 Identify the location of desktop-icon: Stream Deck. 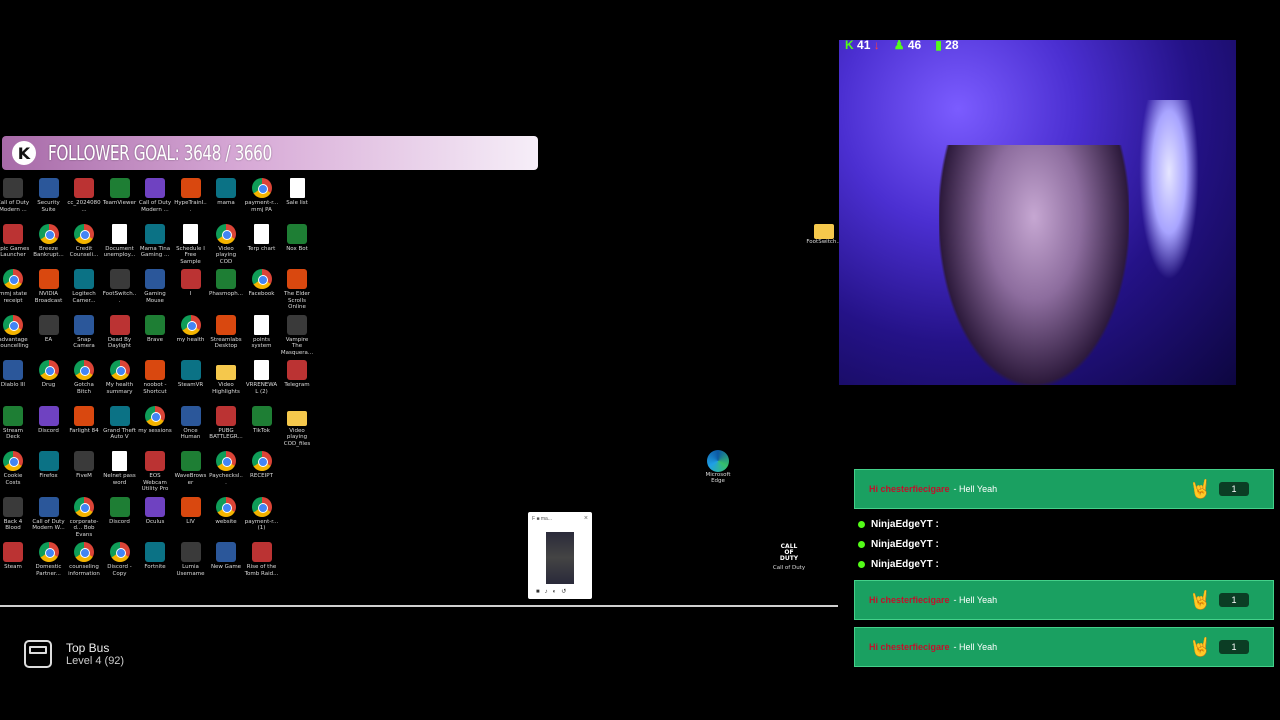
(15, 423).